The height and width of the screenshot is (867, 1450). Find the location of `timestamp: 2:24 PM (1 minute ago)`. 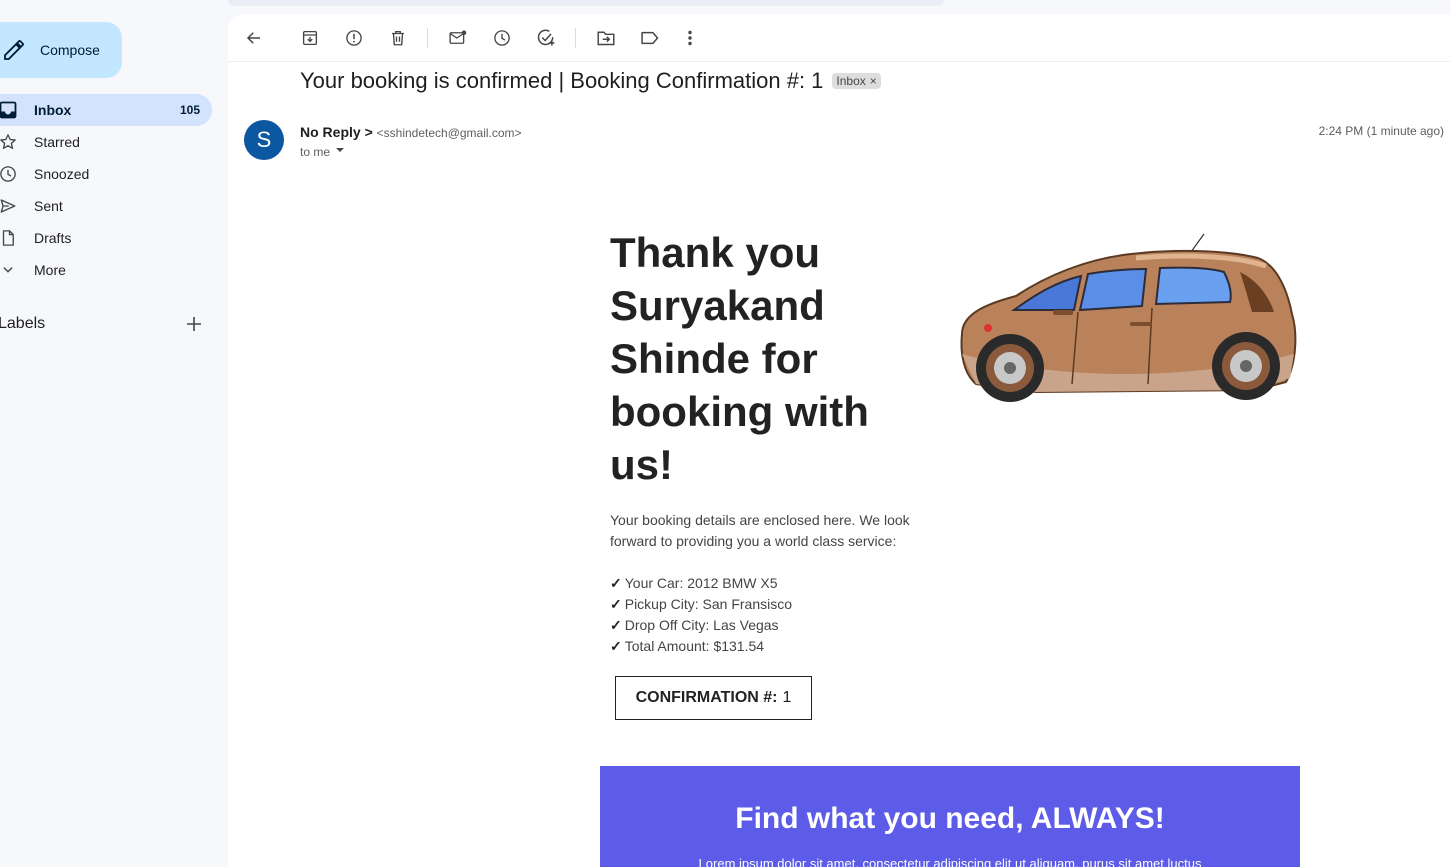

timestamp: 2:24 PM (1 minute ago) is located at coordinates (1381, 131).